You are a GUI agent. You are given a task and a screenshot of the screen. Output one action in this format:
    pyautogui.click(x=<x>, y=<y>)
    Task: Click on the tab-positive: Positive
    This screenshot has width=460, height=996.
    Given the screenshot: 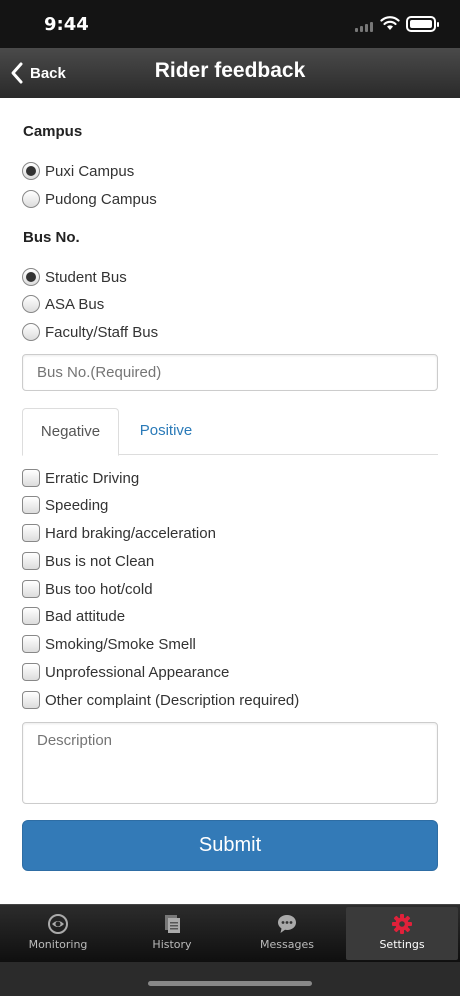 What is the action you would take?
    pyautogui.click(x=166, y=431)
    